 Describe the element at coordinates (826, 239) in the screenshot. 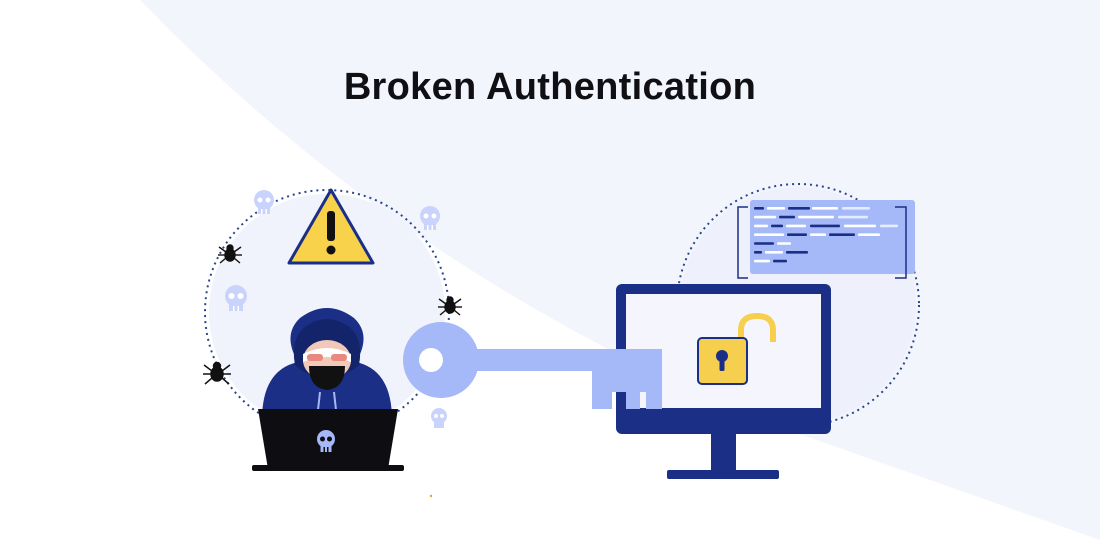

I see `code-snippet-icon` at that location.